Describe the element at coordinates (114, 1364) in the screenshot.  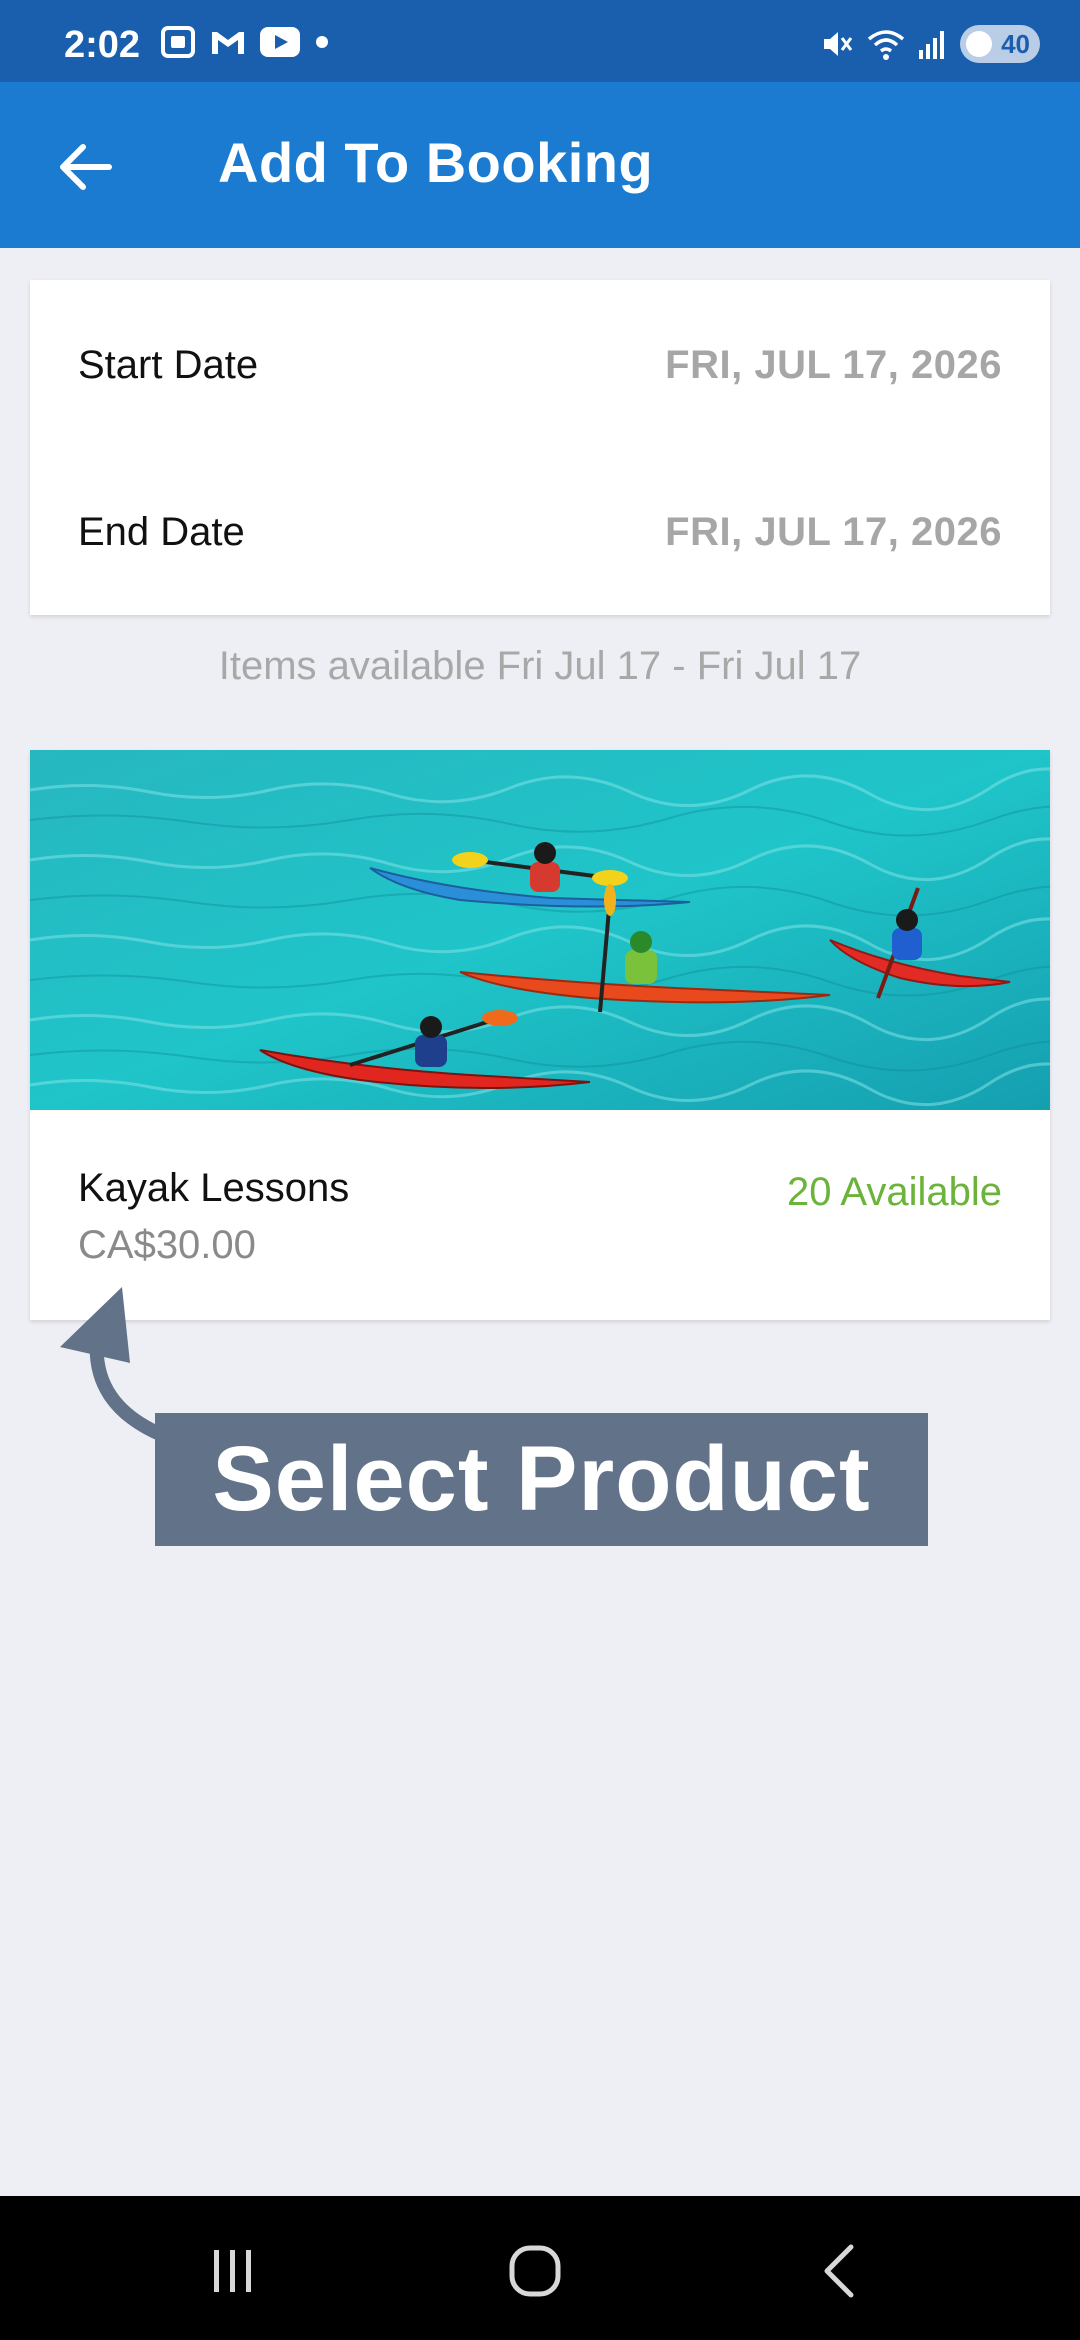
I see `curved-arrow-icon` at that location.